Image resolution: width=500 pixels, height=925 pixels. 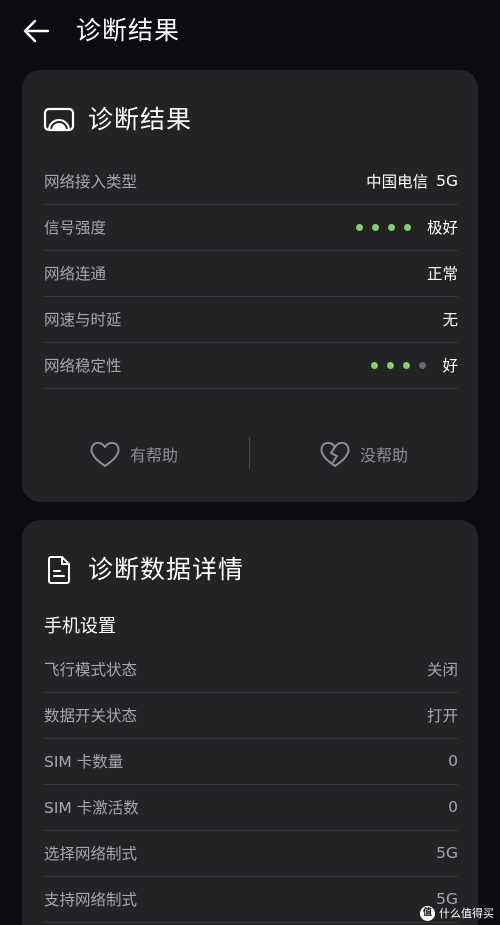 What do you see at coordinates (251, 715) in the screenshot?
I see `row-data-switch: 数据开关状态 打开` at bounding box center [251, 715].